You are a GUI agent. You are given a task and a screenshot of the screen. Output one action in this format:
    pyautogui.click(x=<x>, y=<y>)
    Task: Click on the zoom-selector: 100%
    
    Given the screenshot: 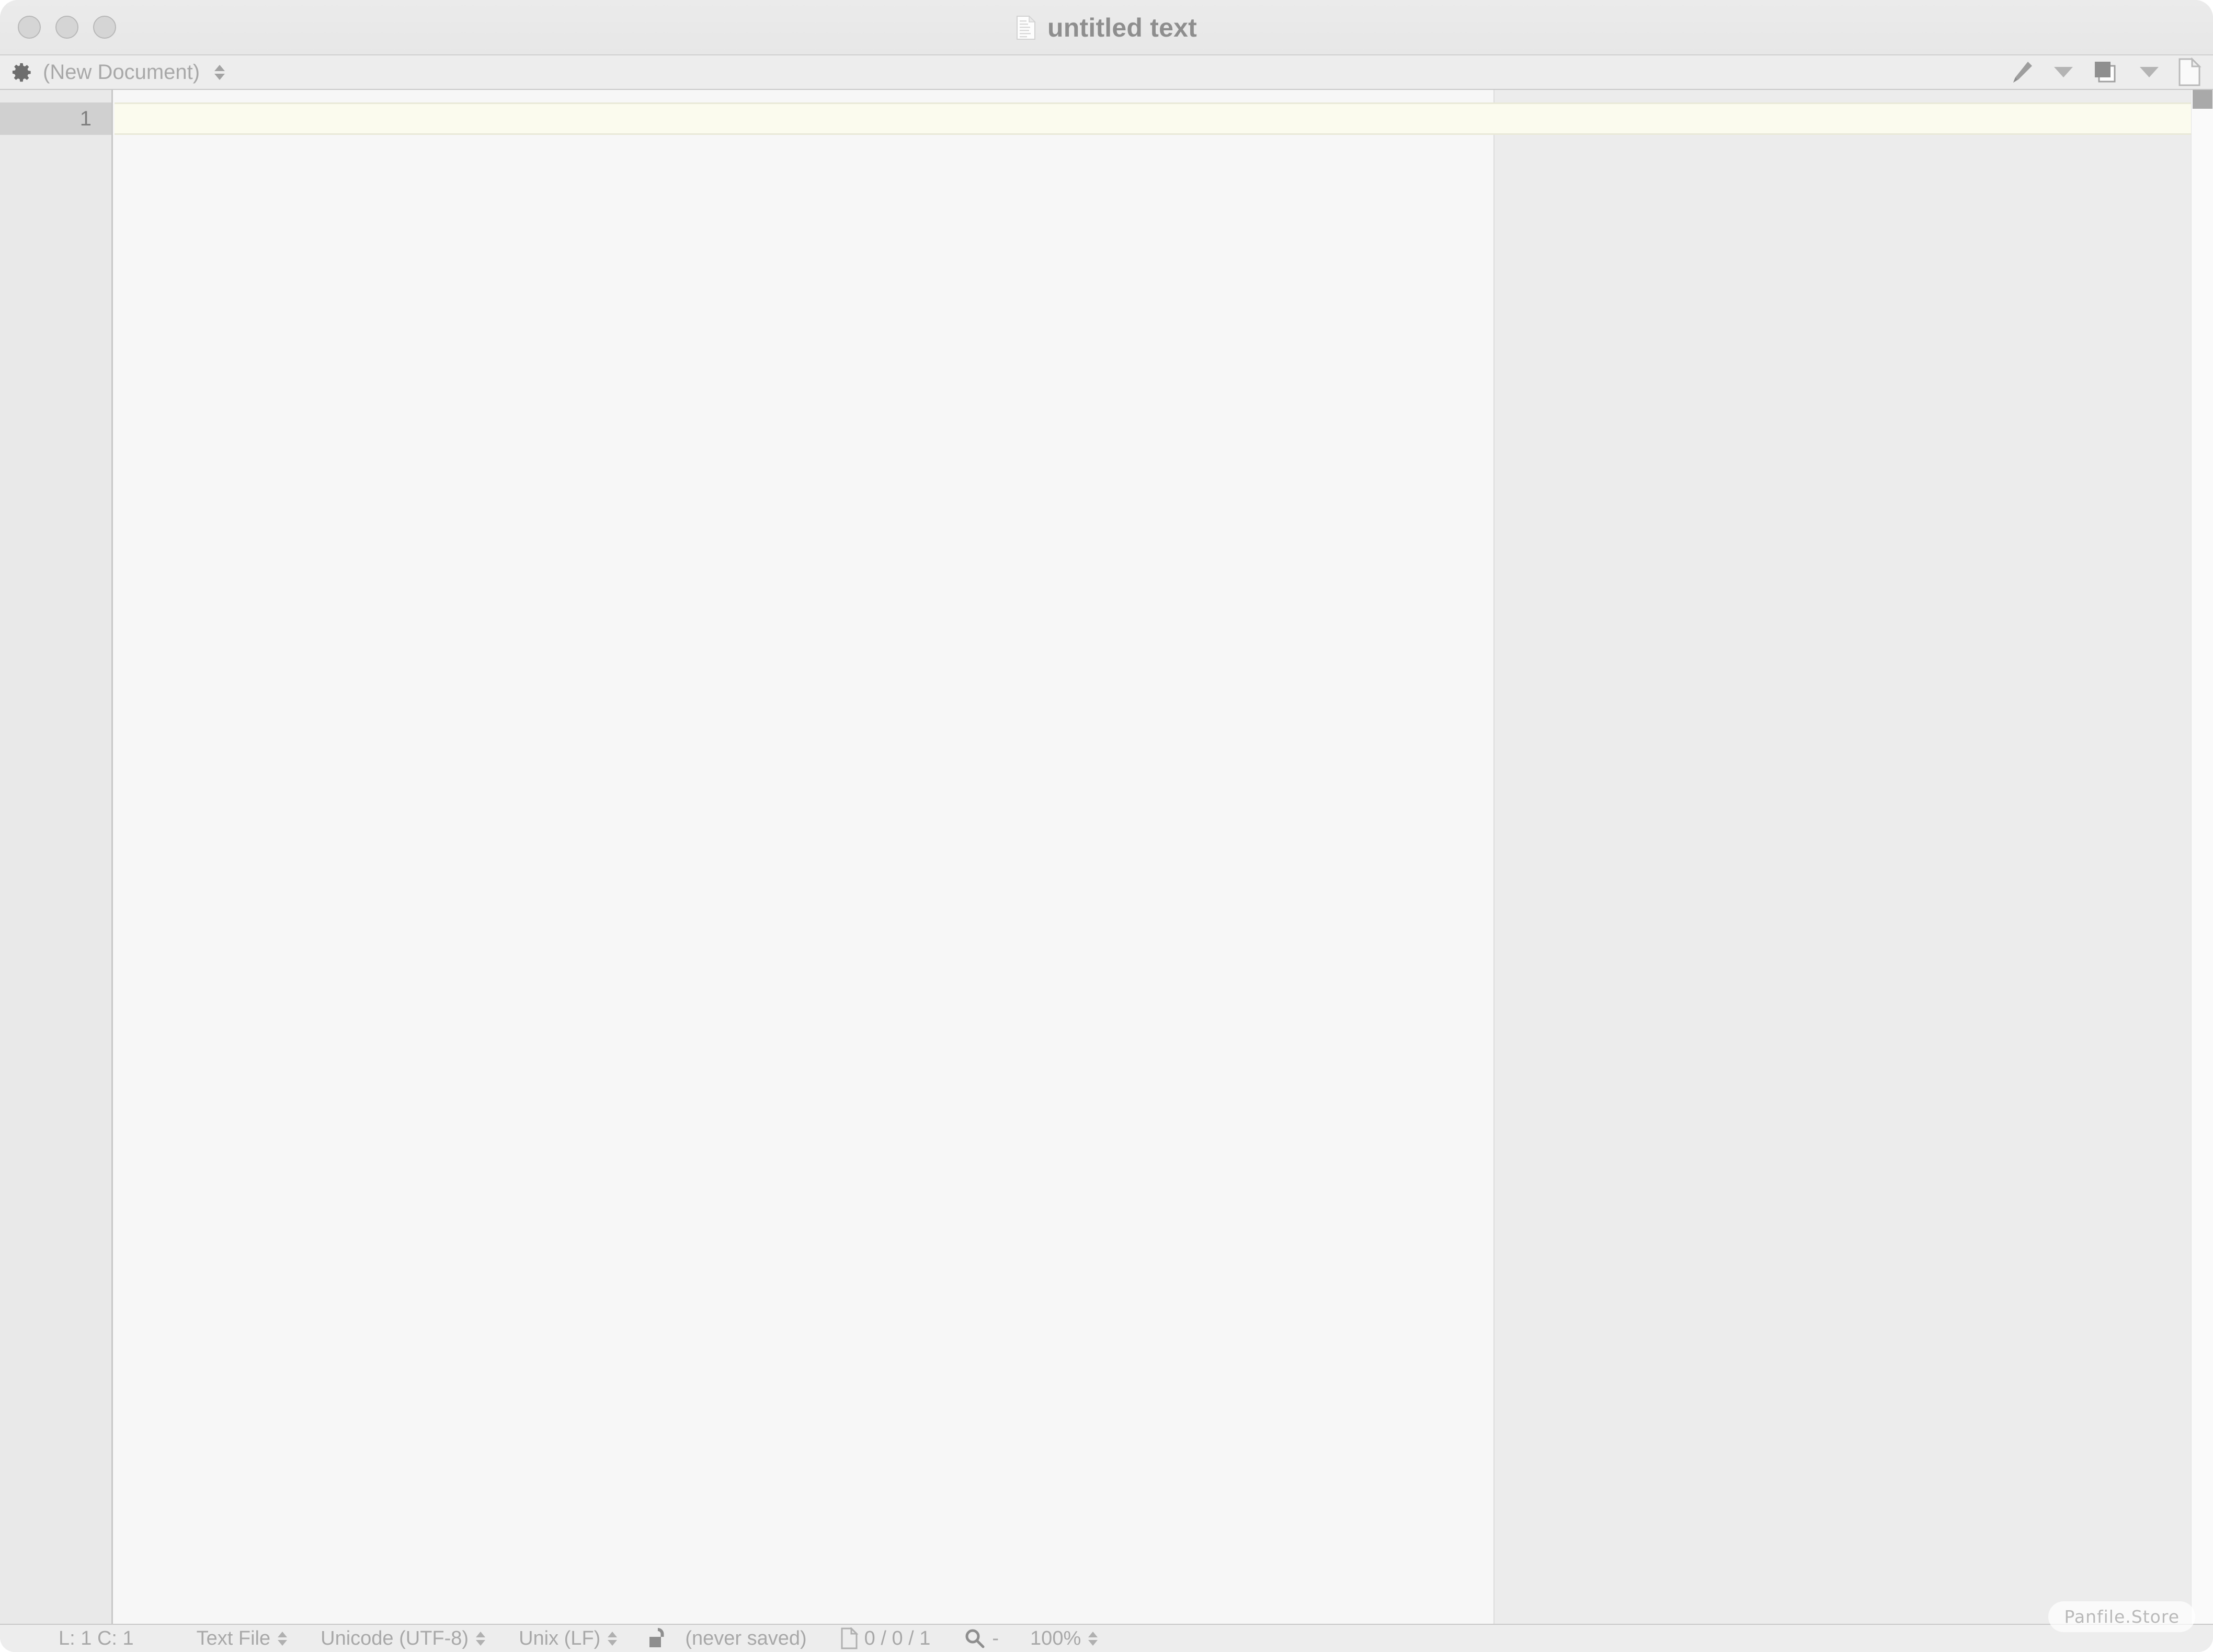 What is the action you would take?
    pyautogui.click(x=1064, y=1638)
    